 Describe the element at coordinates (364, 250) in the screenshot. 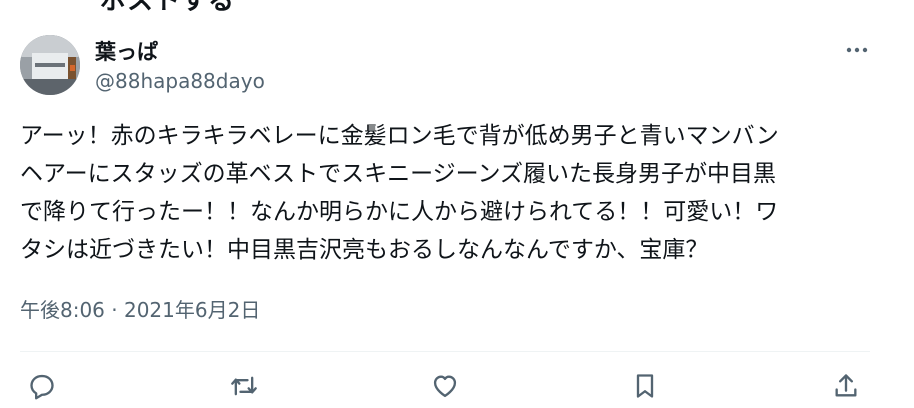

I see `tweet-text-line: タシは近づきたい！中目黒吉沢亮もおるしなんなんですか、宝庫？` at that location.